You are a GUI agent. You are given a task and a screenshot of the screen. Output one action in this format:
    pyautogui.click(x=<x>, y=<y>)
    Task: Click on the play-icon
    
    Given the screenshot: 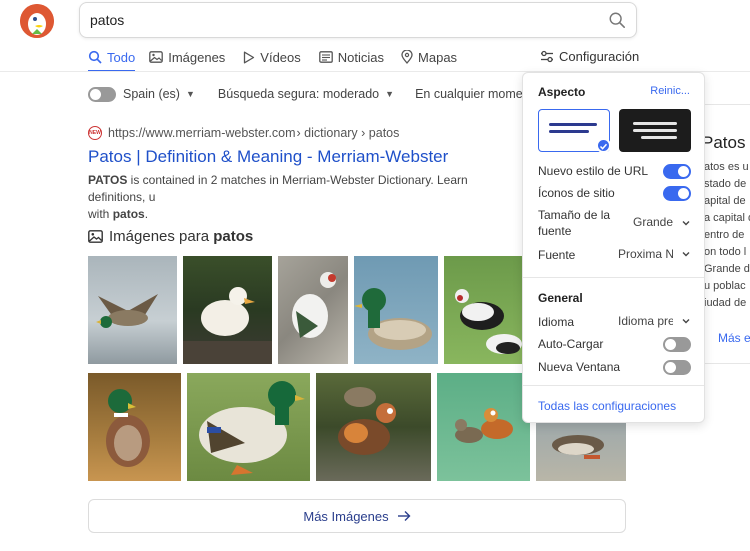 What is the action you would take?
    pyautogui.click(x=249, y=57)
    